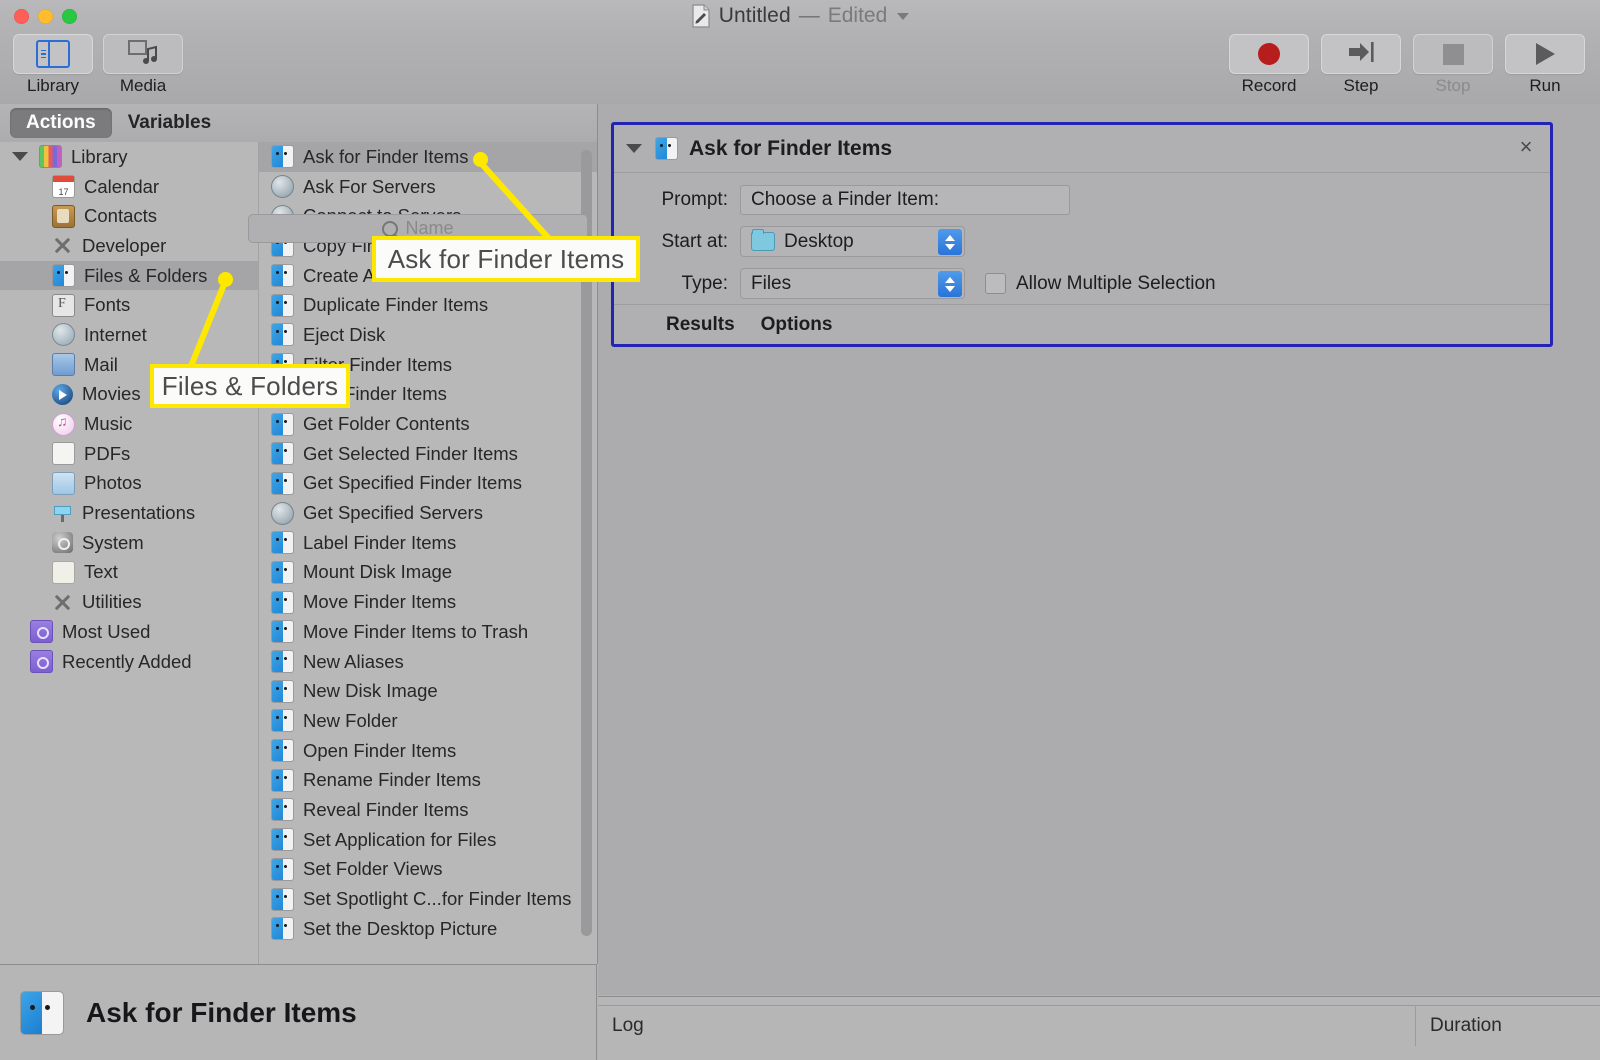  What do you see at coordinates (428, 840) in the screenshot?
I see `action-list-item-set-application-for-files: Set Application for Files` at bounding box center [428, 840].